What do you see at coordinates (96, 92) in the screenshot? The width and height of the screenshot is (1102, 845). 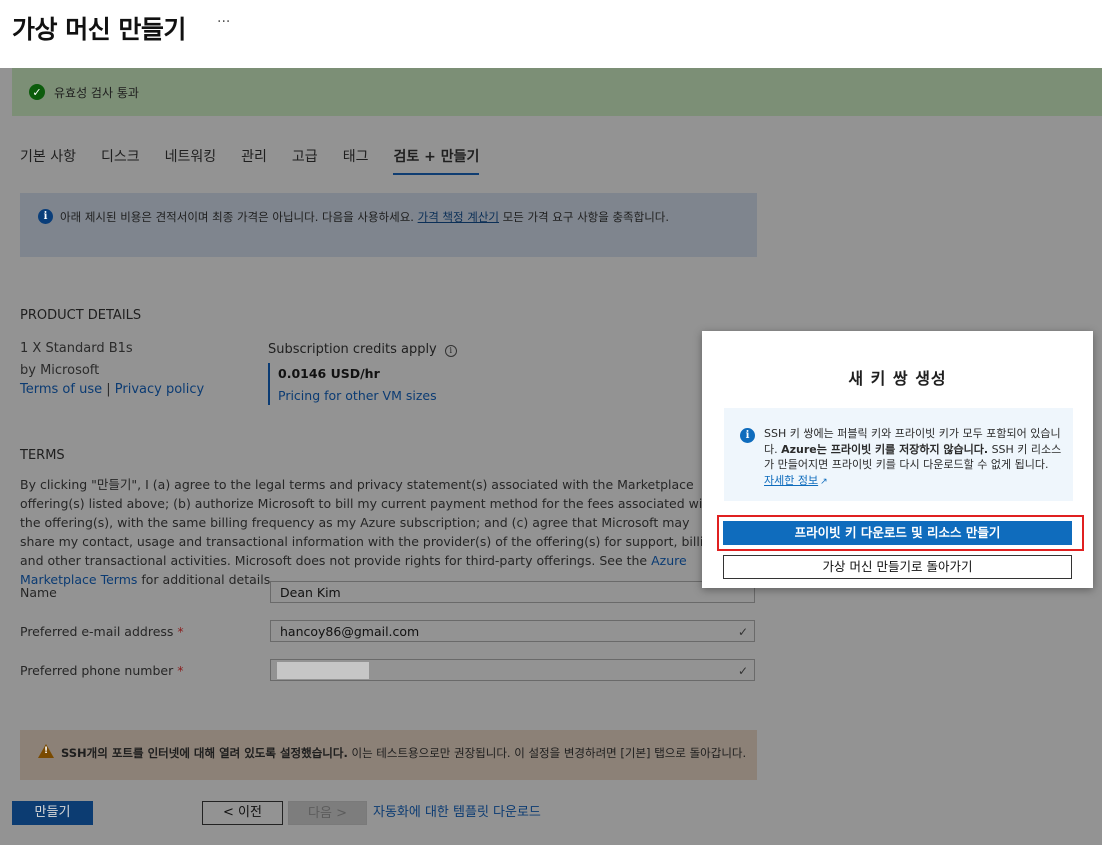 I see `validation-text: 유효성 검사 통과` at bounding box center [96, 92].